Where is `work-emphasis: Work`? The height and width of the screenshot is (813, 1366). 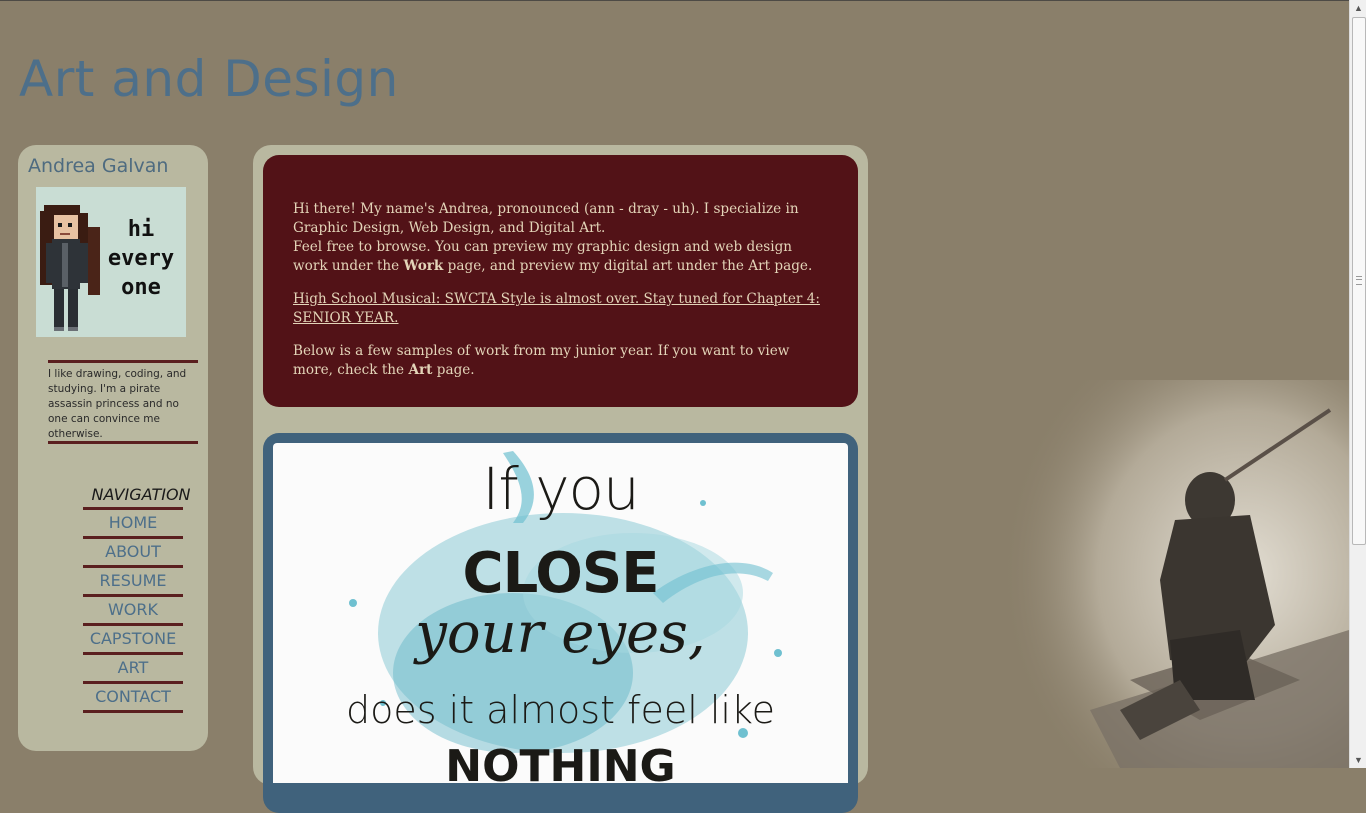 work-emphasis: Work is located at coordinates (423, 266).